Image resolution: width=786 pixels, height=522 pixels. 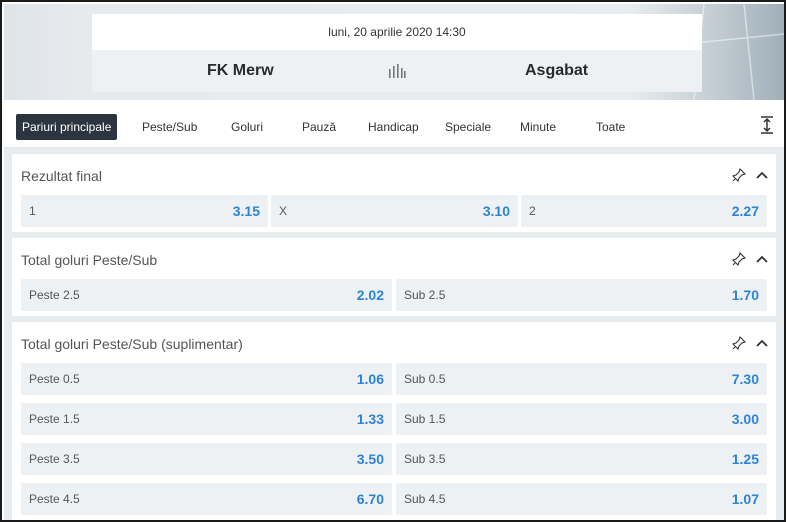 I want to click on odd-value: 2.27, so click(x=745, y=211).